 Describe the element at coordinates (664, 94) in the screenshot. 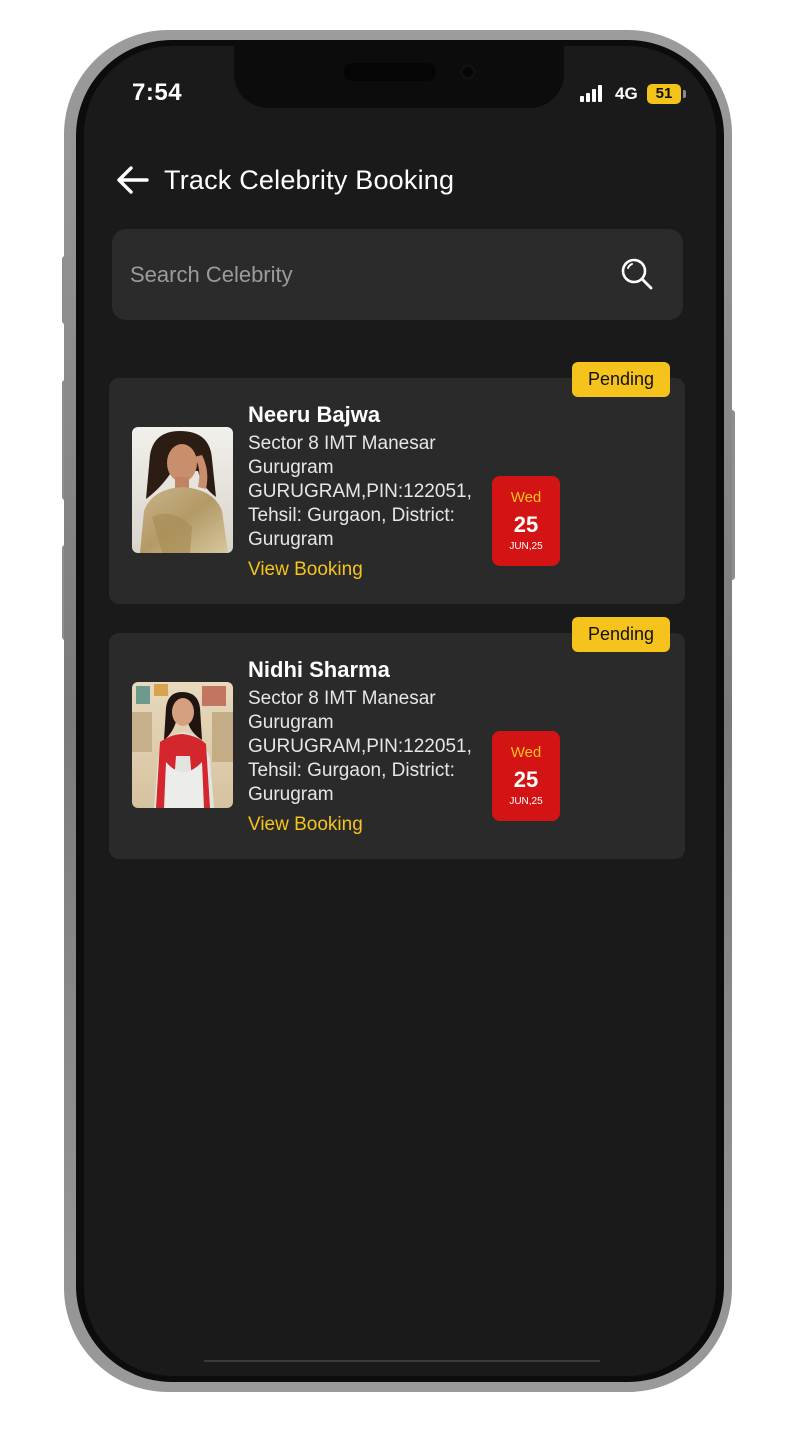

I see `battery-icon: 51` at that location.